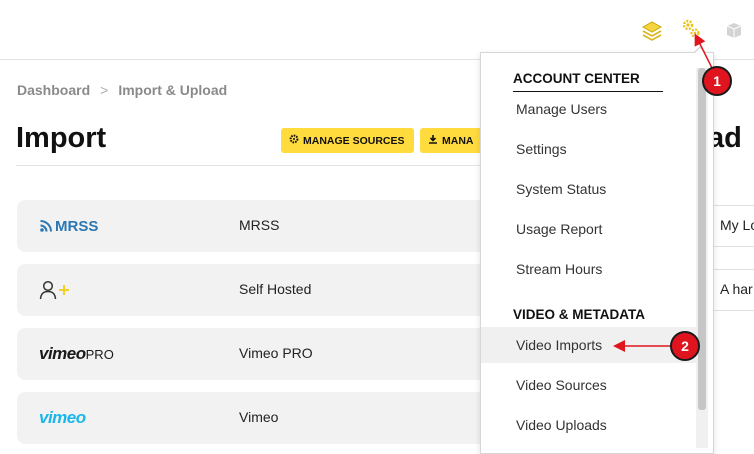  I want to click on menu-item-video-uploads: Video Uploads, so click(589, 425).